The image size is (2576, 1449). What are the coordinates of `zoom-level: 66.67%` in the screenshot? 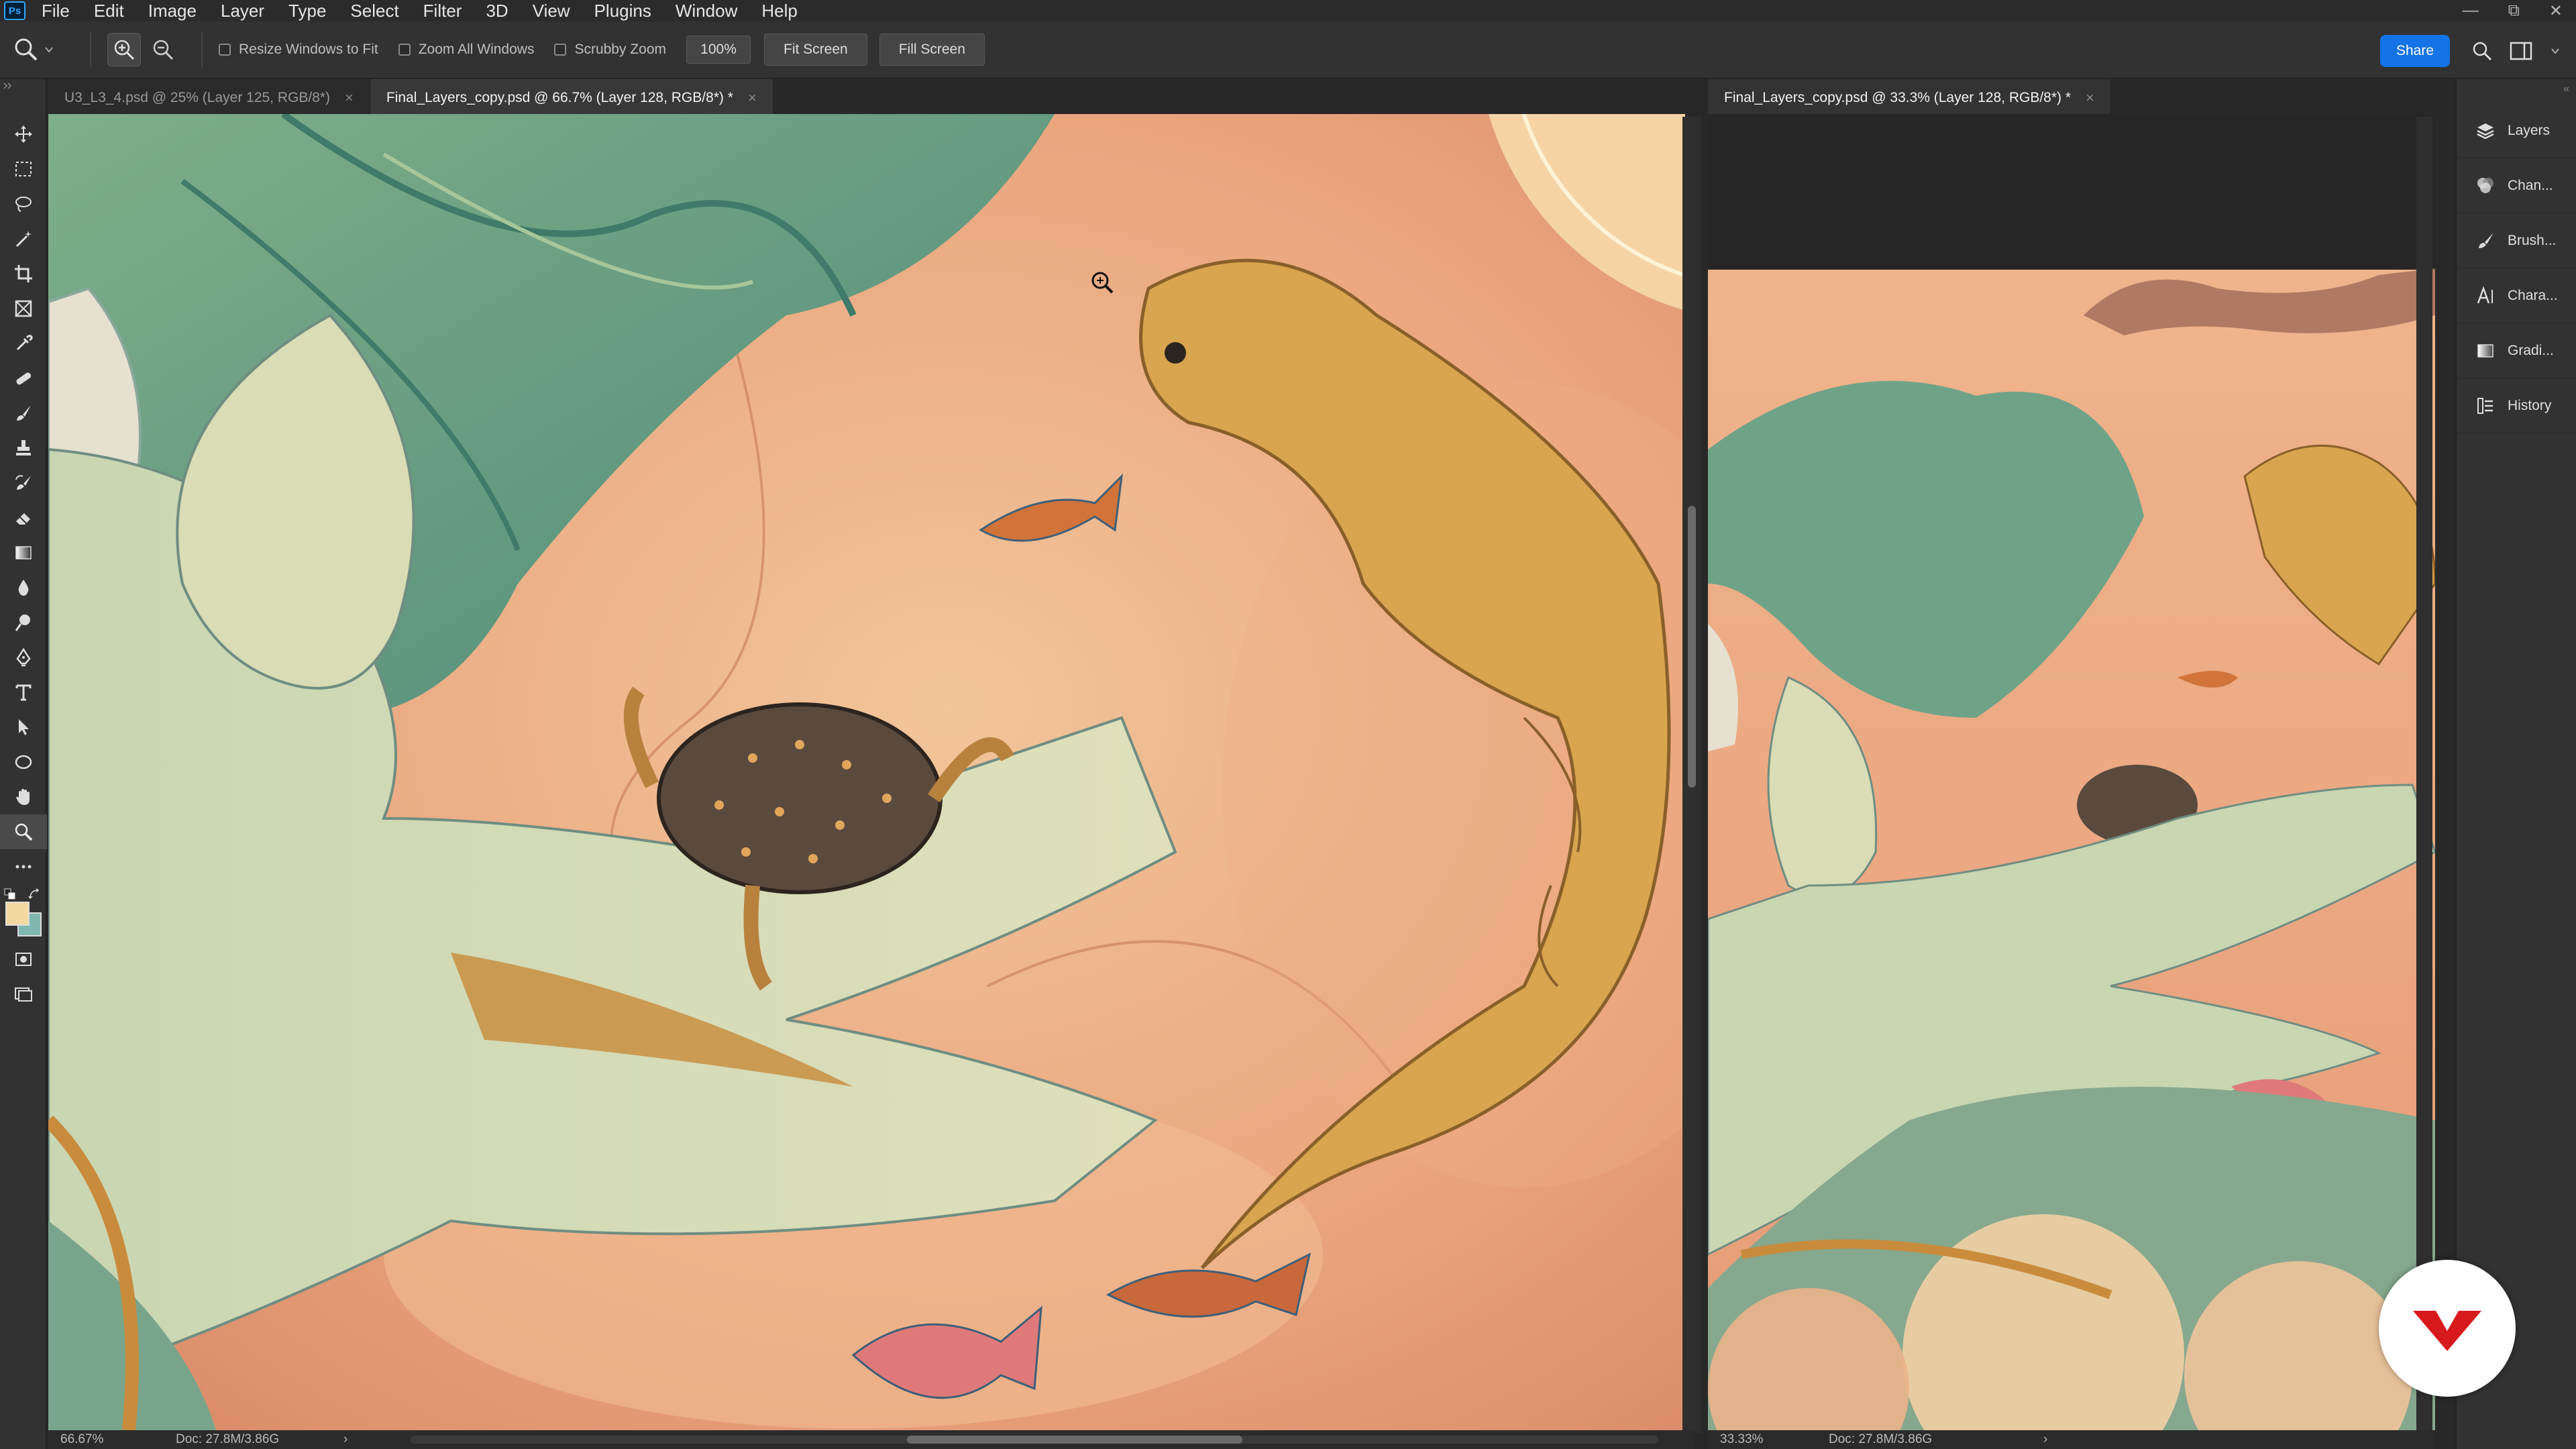 It's located at (85, 1439).